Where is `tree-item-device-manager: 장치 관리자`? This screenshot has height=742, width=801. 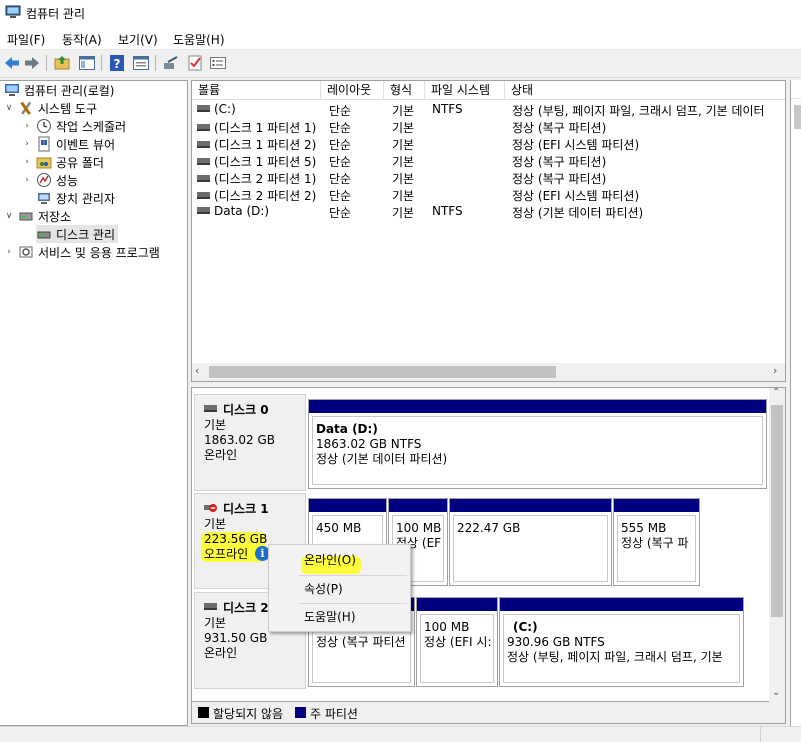
tree-item-device-manager: 장치 관리자 is located at coordinates (75, 198).